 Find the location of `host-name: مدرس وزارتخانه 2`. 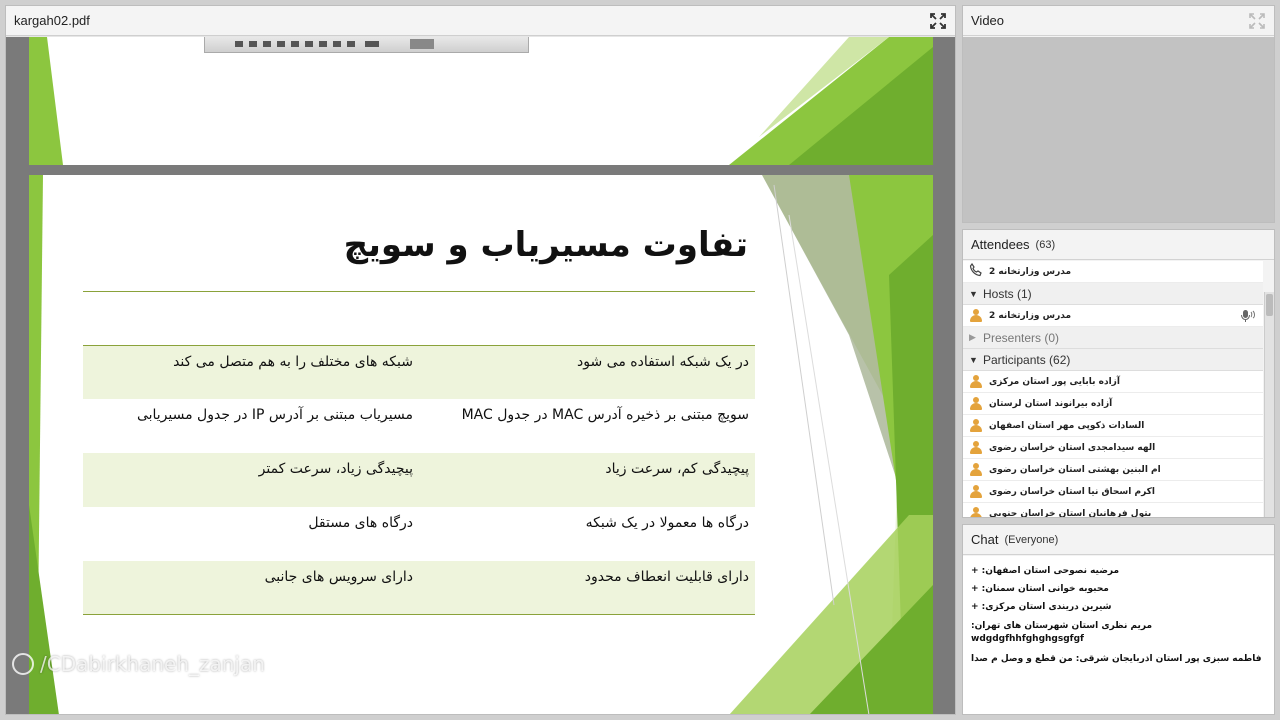

host-name: مدرس وزارتخانه 2 is located at coordinates (1030, 315).